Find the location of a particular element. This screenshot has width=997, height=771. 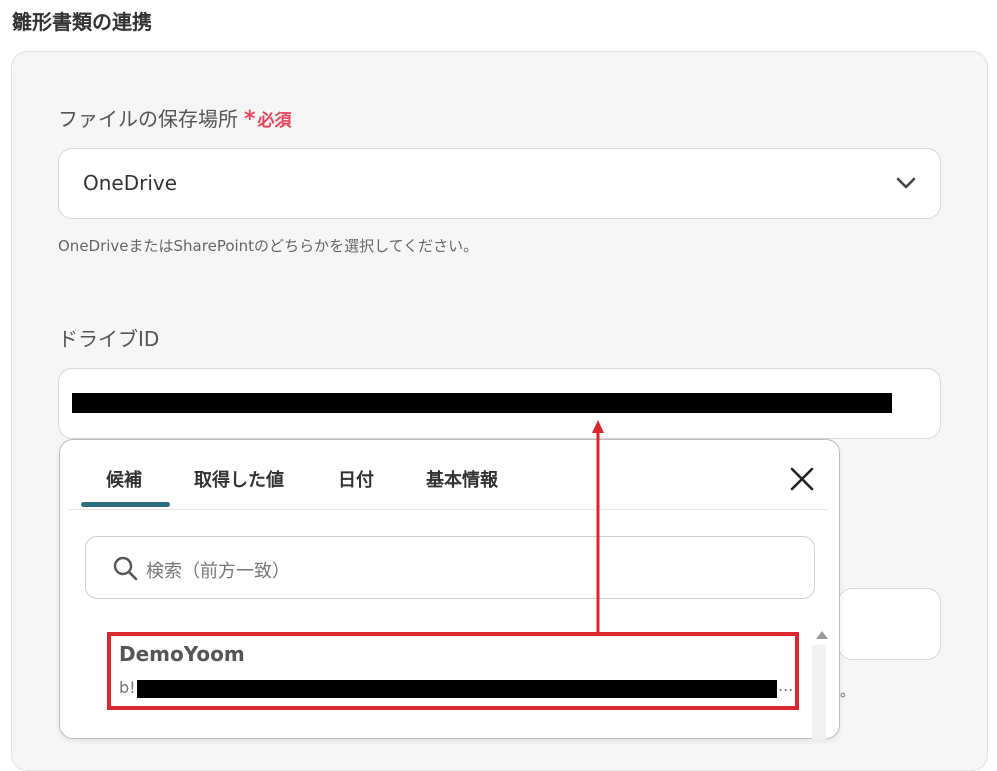

scroll-up-icon is located at coordinates (822, 635).